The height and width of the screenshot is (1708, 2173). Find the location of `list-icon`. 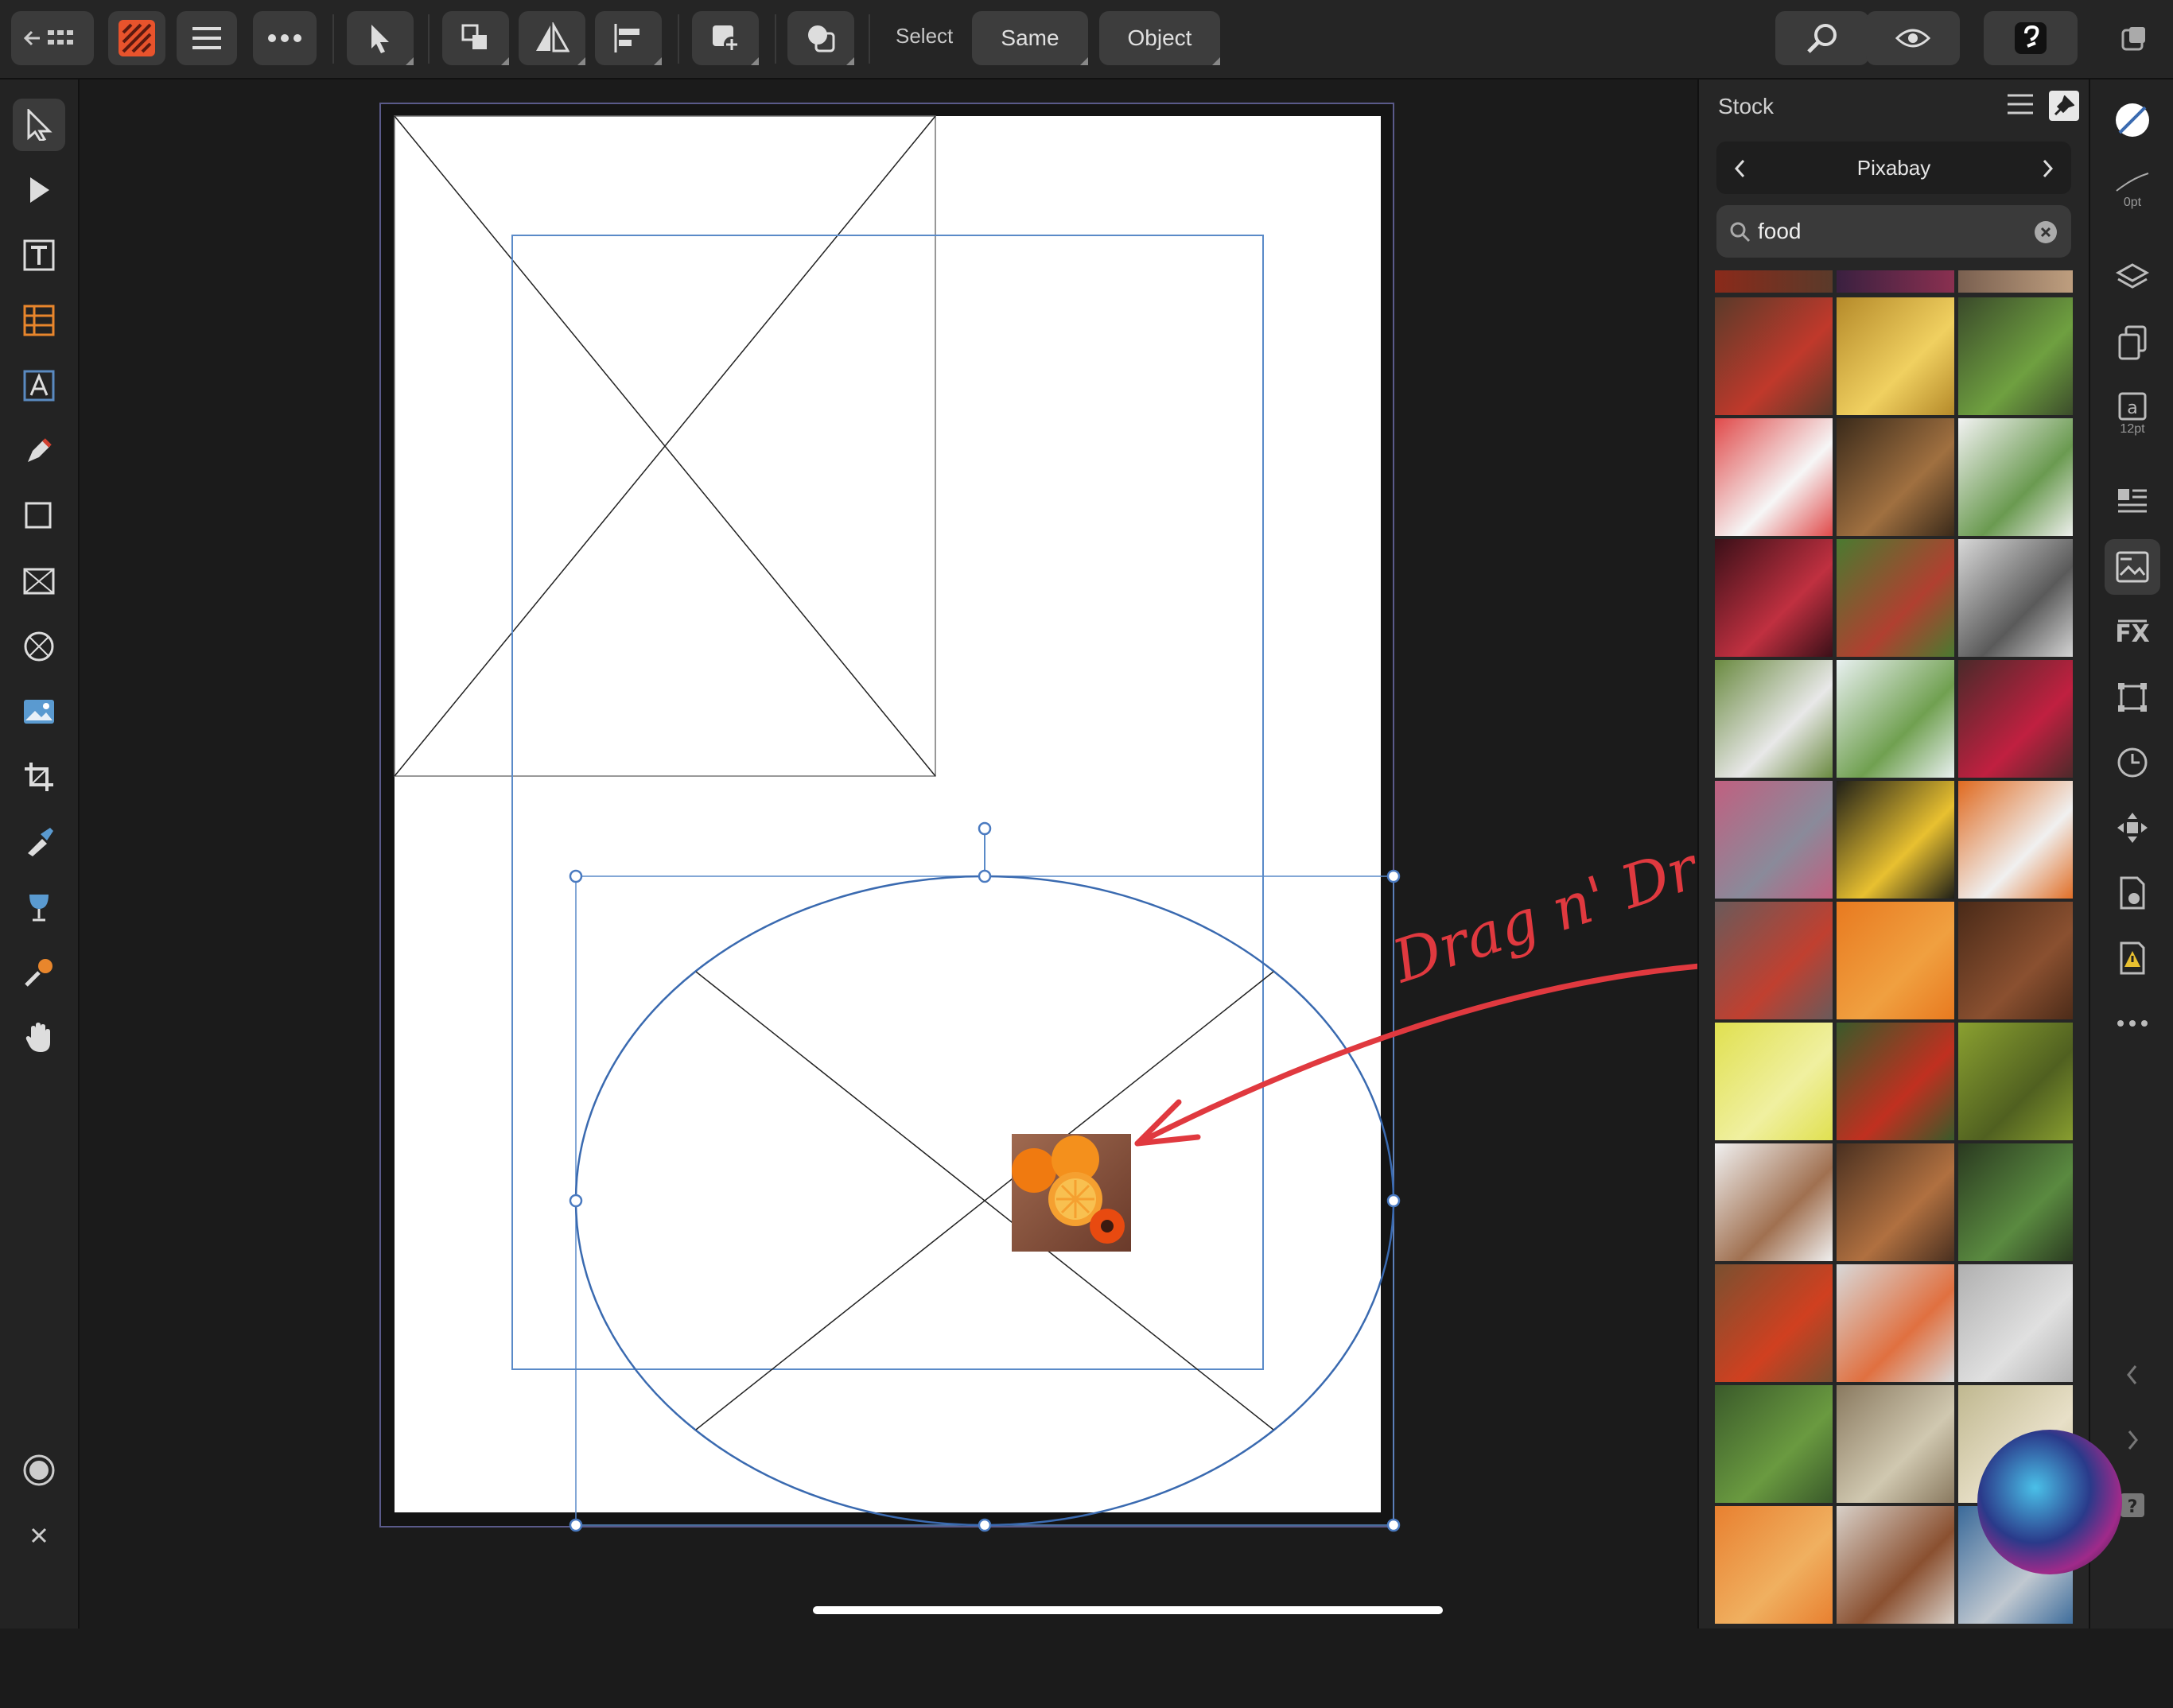

list-icon is located at coordinates (2020, 104).